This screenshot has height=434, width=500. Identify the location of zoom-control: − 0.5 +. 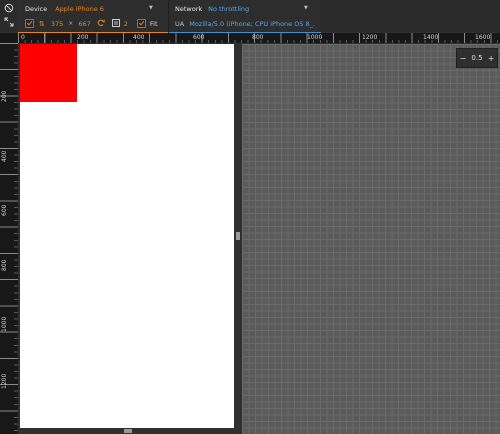
(477, 58).